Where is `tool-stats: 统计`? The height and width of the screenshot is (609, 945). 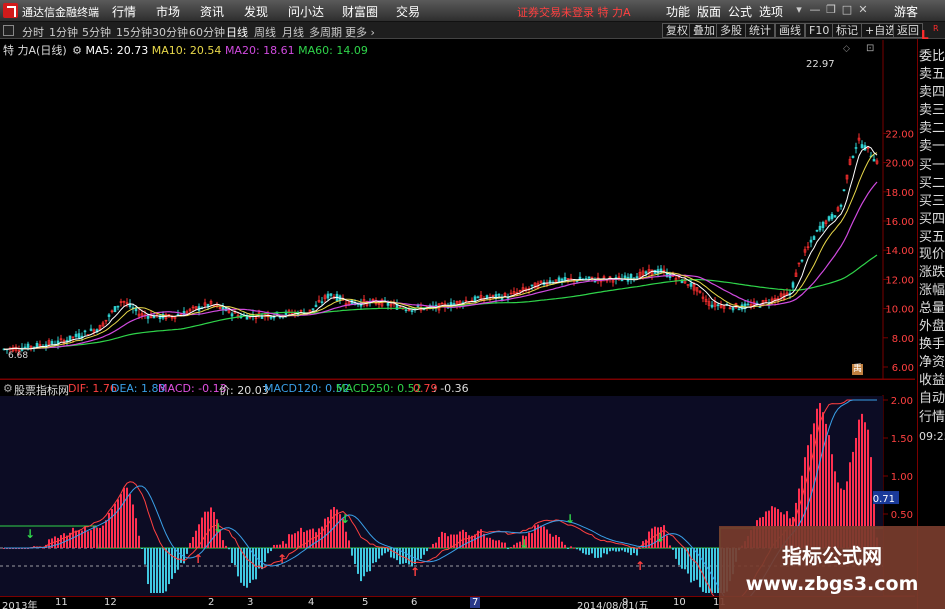 tool-stats: 统计 is located at coordinates (760, 30).